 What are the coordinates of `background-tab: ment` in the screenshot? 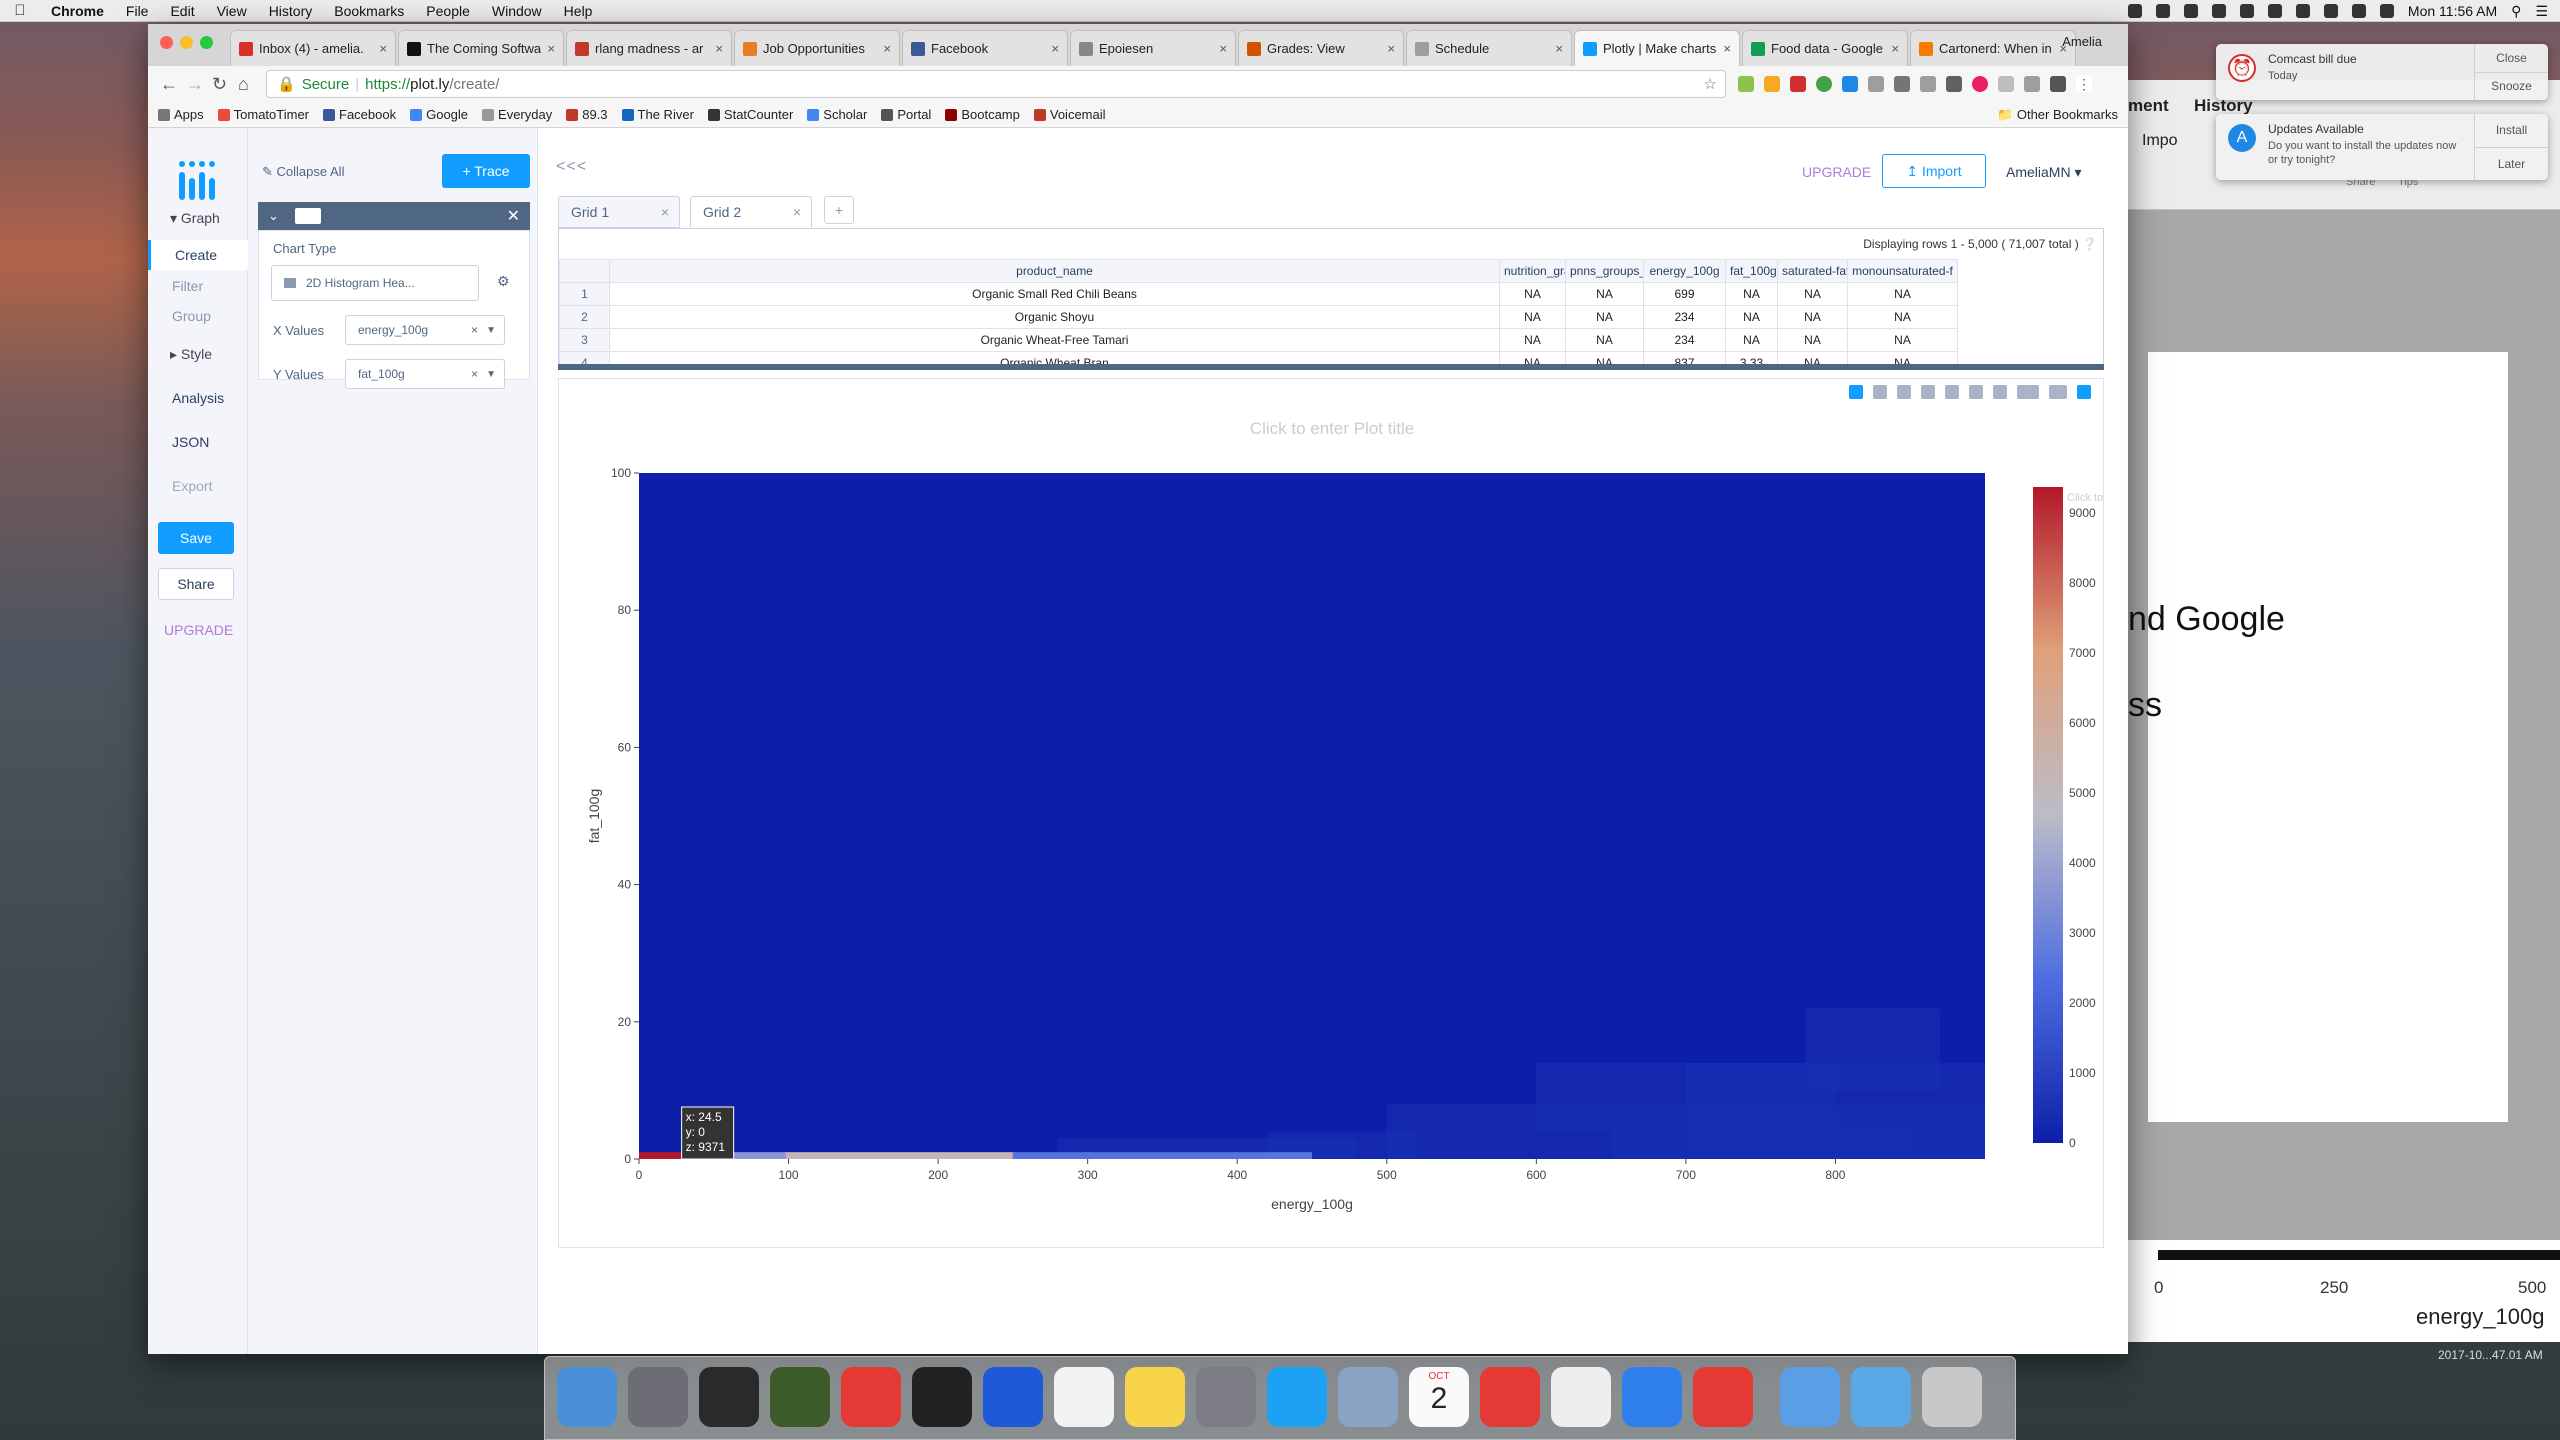 It's located at (2148, 106).